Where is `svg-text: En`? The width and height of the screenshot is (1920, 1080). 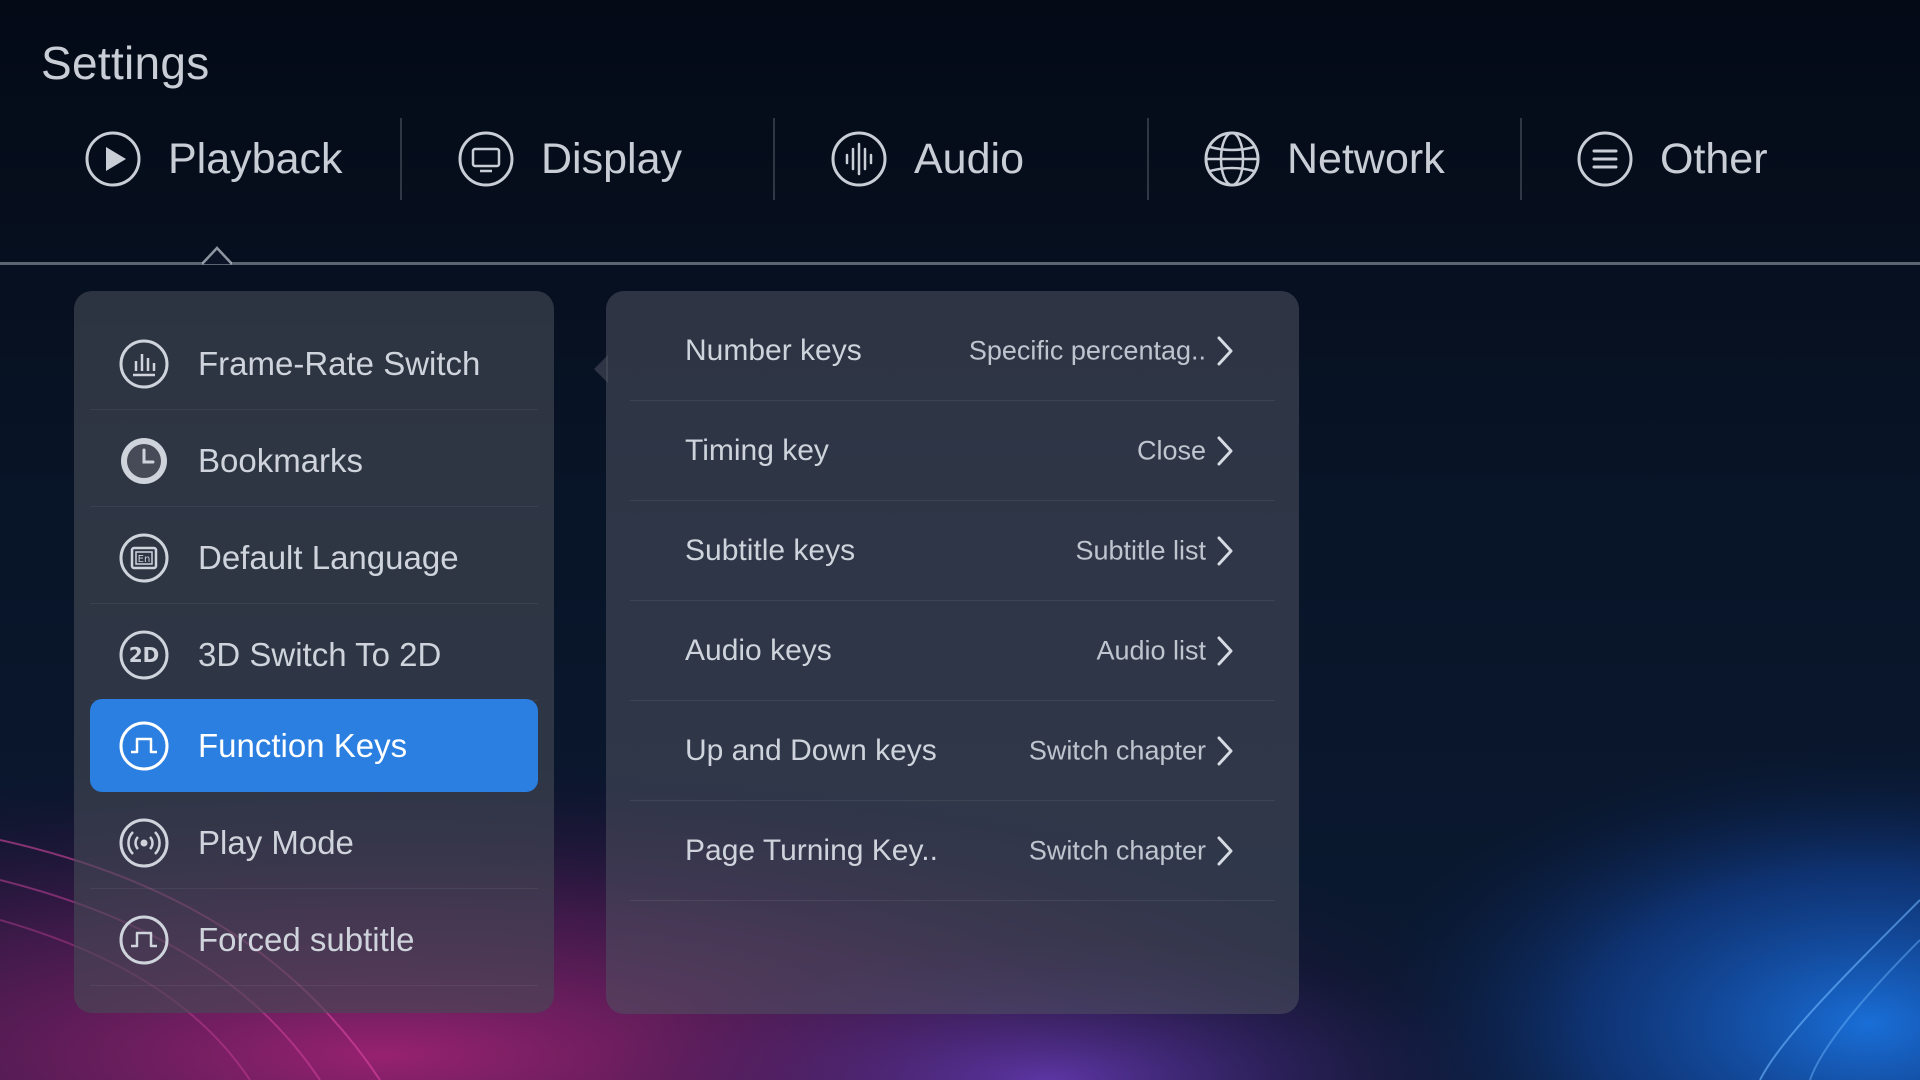
svg-text: En is located at coordinates (144, 559).